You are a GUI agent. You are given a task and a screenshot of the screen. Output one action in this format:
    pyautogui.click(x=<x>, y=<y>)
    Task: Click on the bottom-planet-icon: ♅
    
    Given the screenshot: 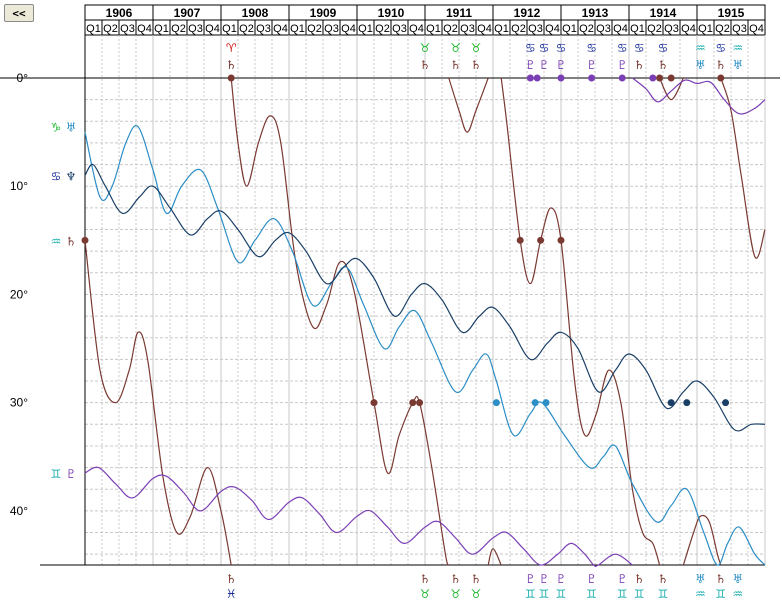 What is the action you would take?
    pyautogui.click(x=737, y=579)
    